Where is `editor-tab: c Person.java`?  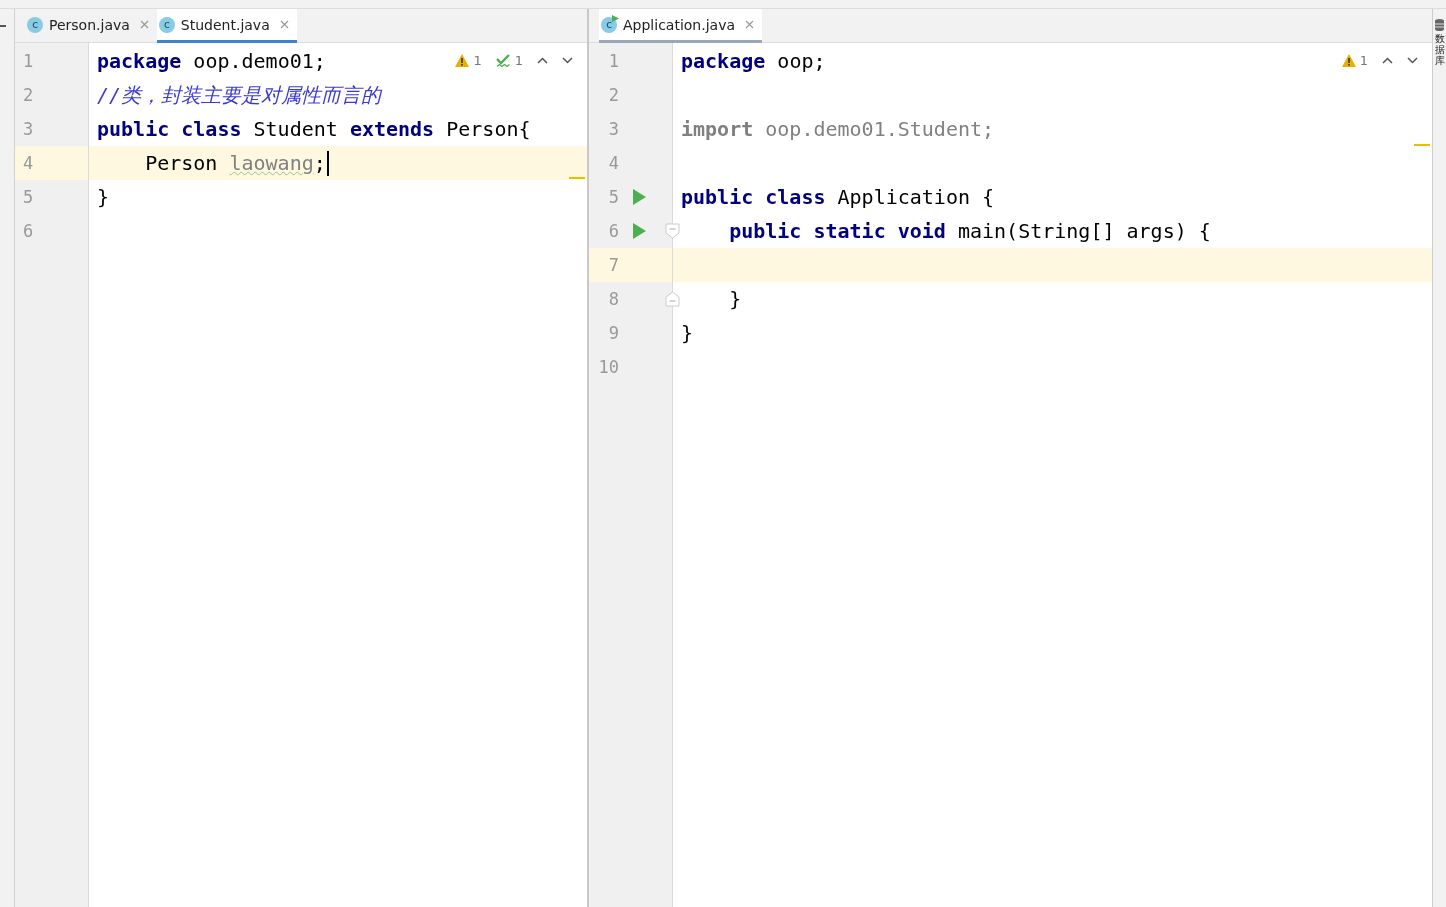 editor-tab: c Person.java is located at coordinates (91, 26).